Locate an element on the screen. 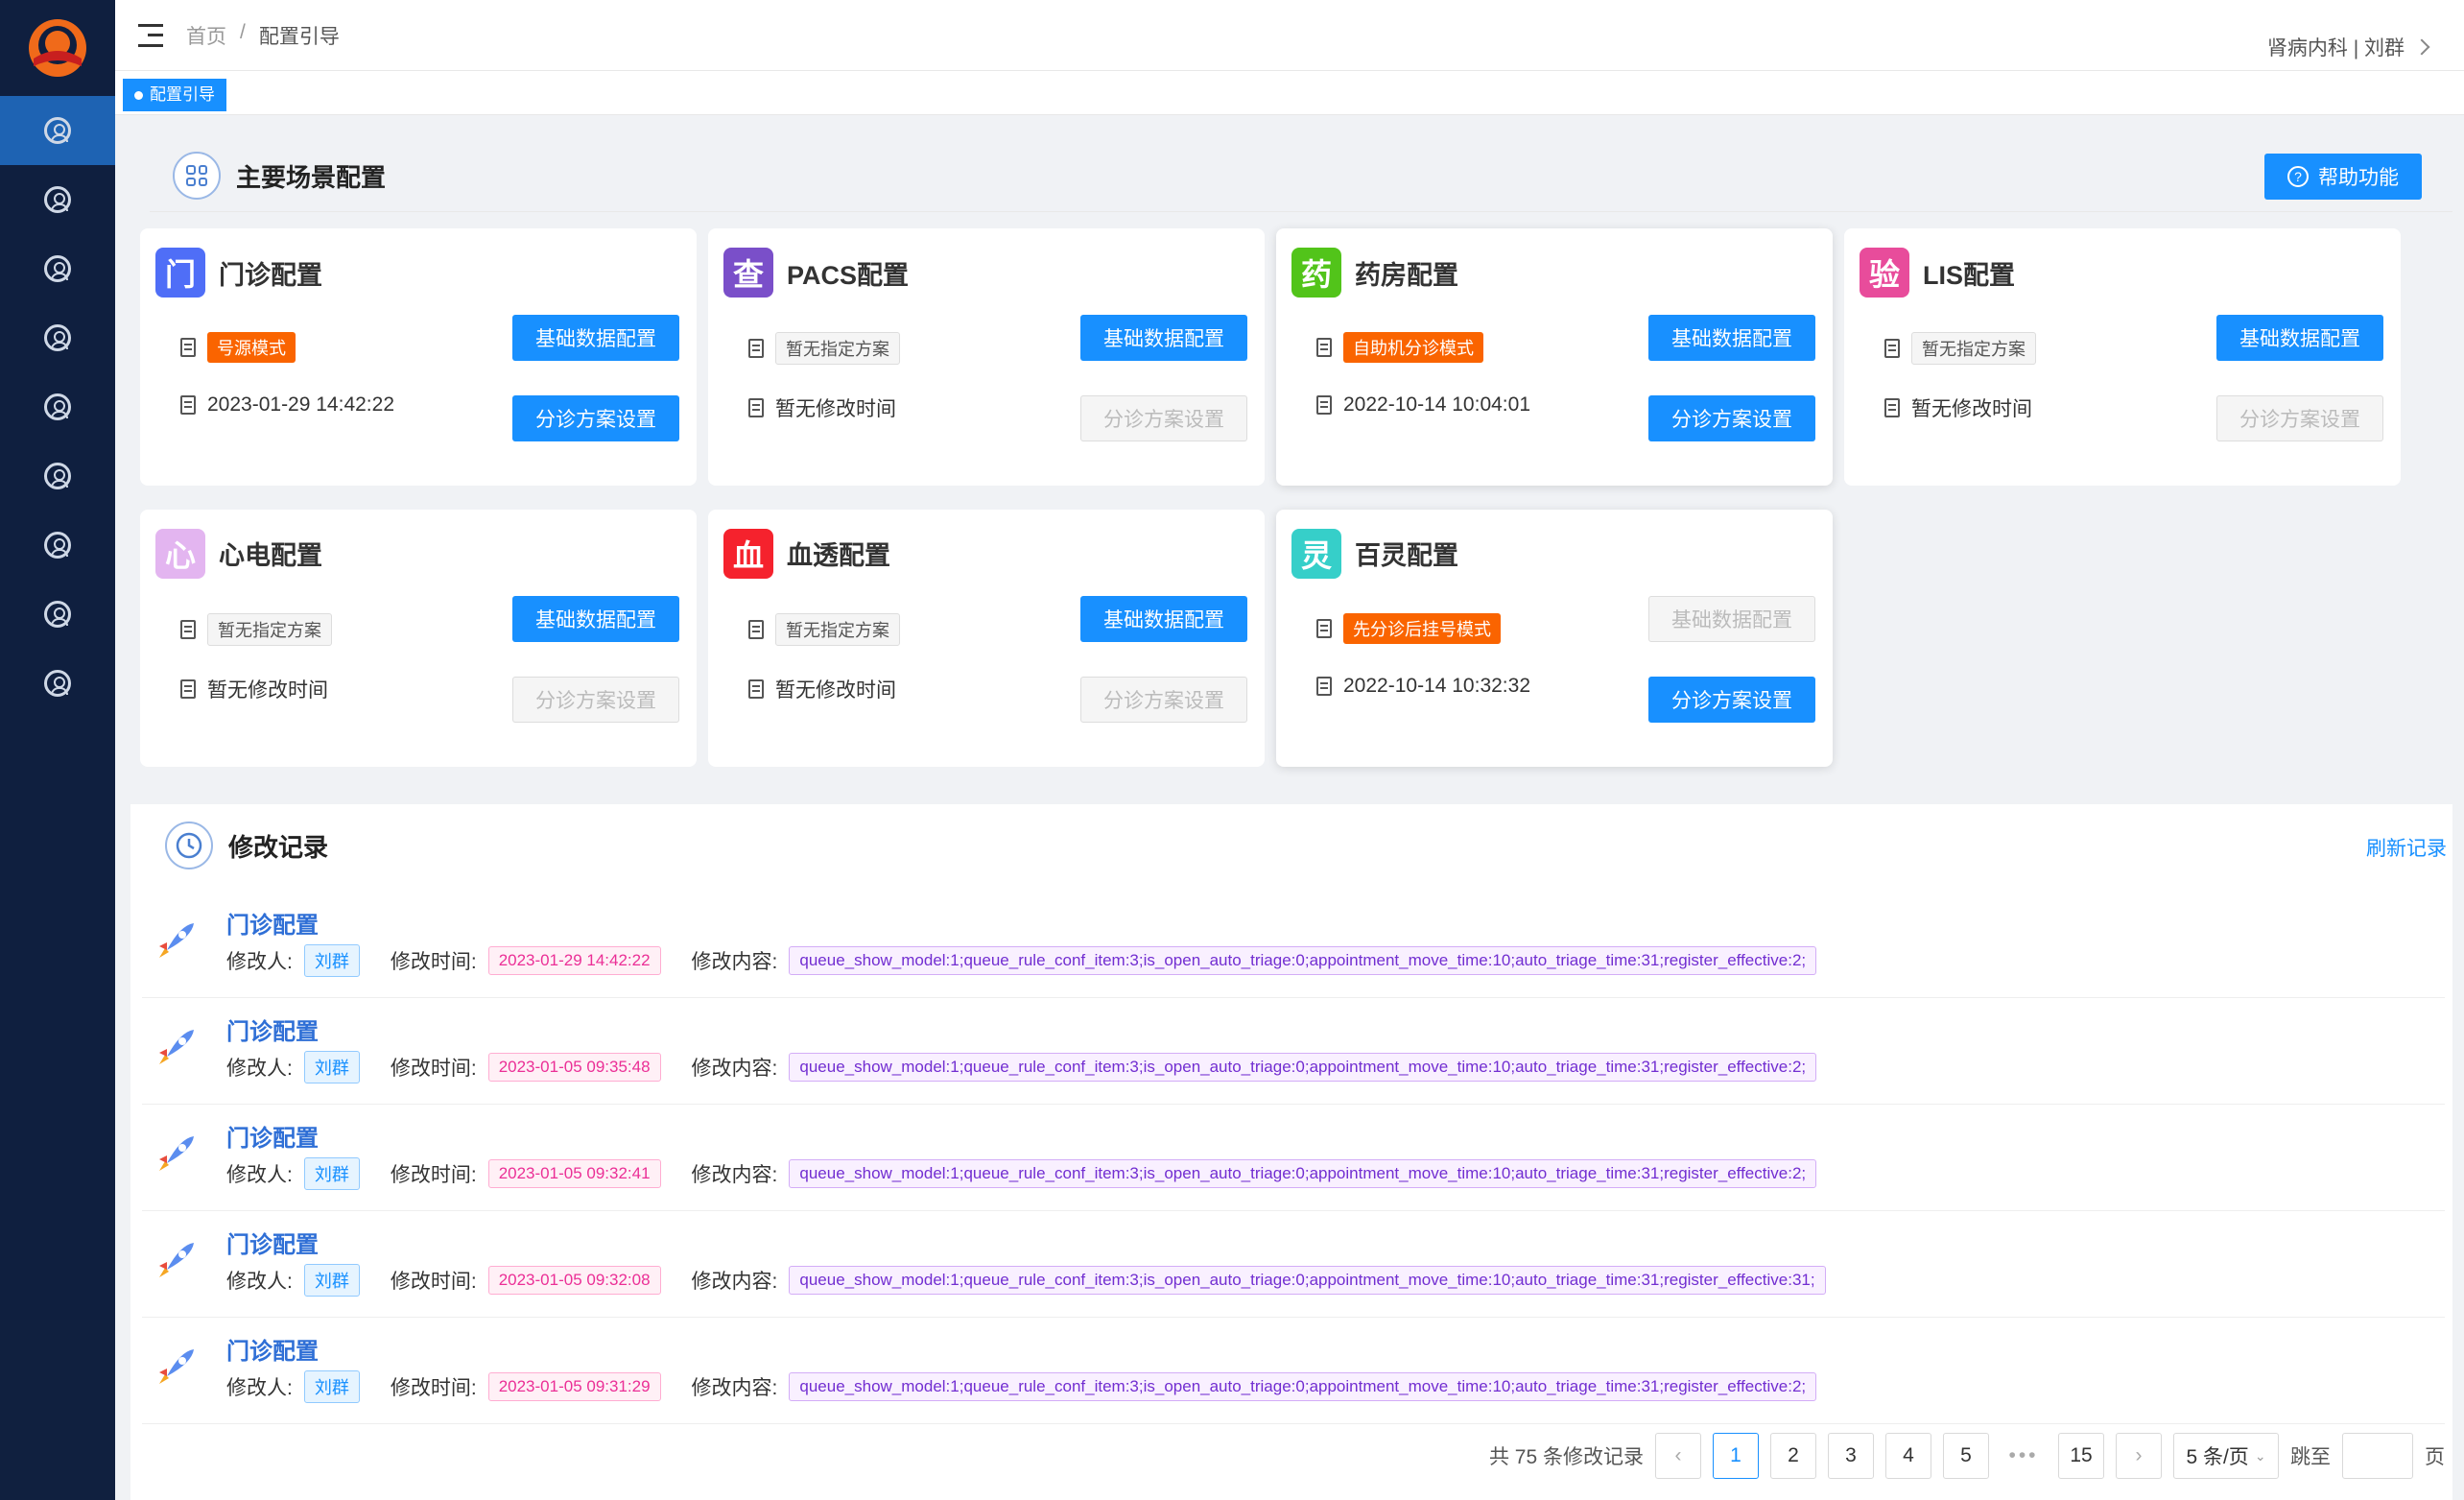 This screenshot has height=1500, width=2464. card-title: 百灵配置 is located at coordinates (1406, 556).